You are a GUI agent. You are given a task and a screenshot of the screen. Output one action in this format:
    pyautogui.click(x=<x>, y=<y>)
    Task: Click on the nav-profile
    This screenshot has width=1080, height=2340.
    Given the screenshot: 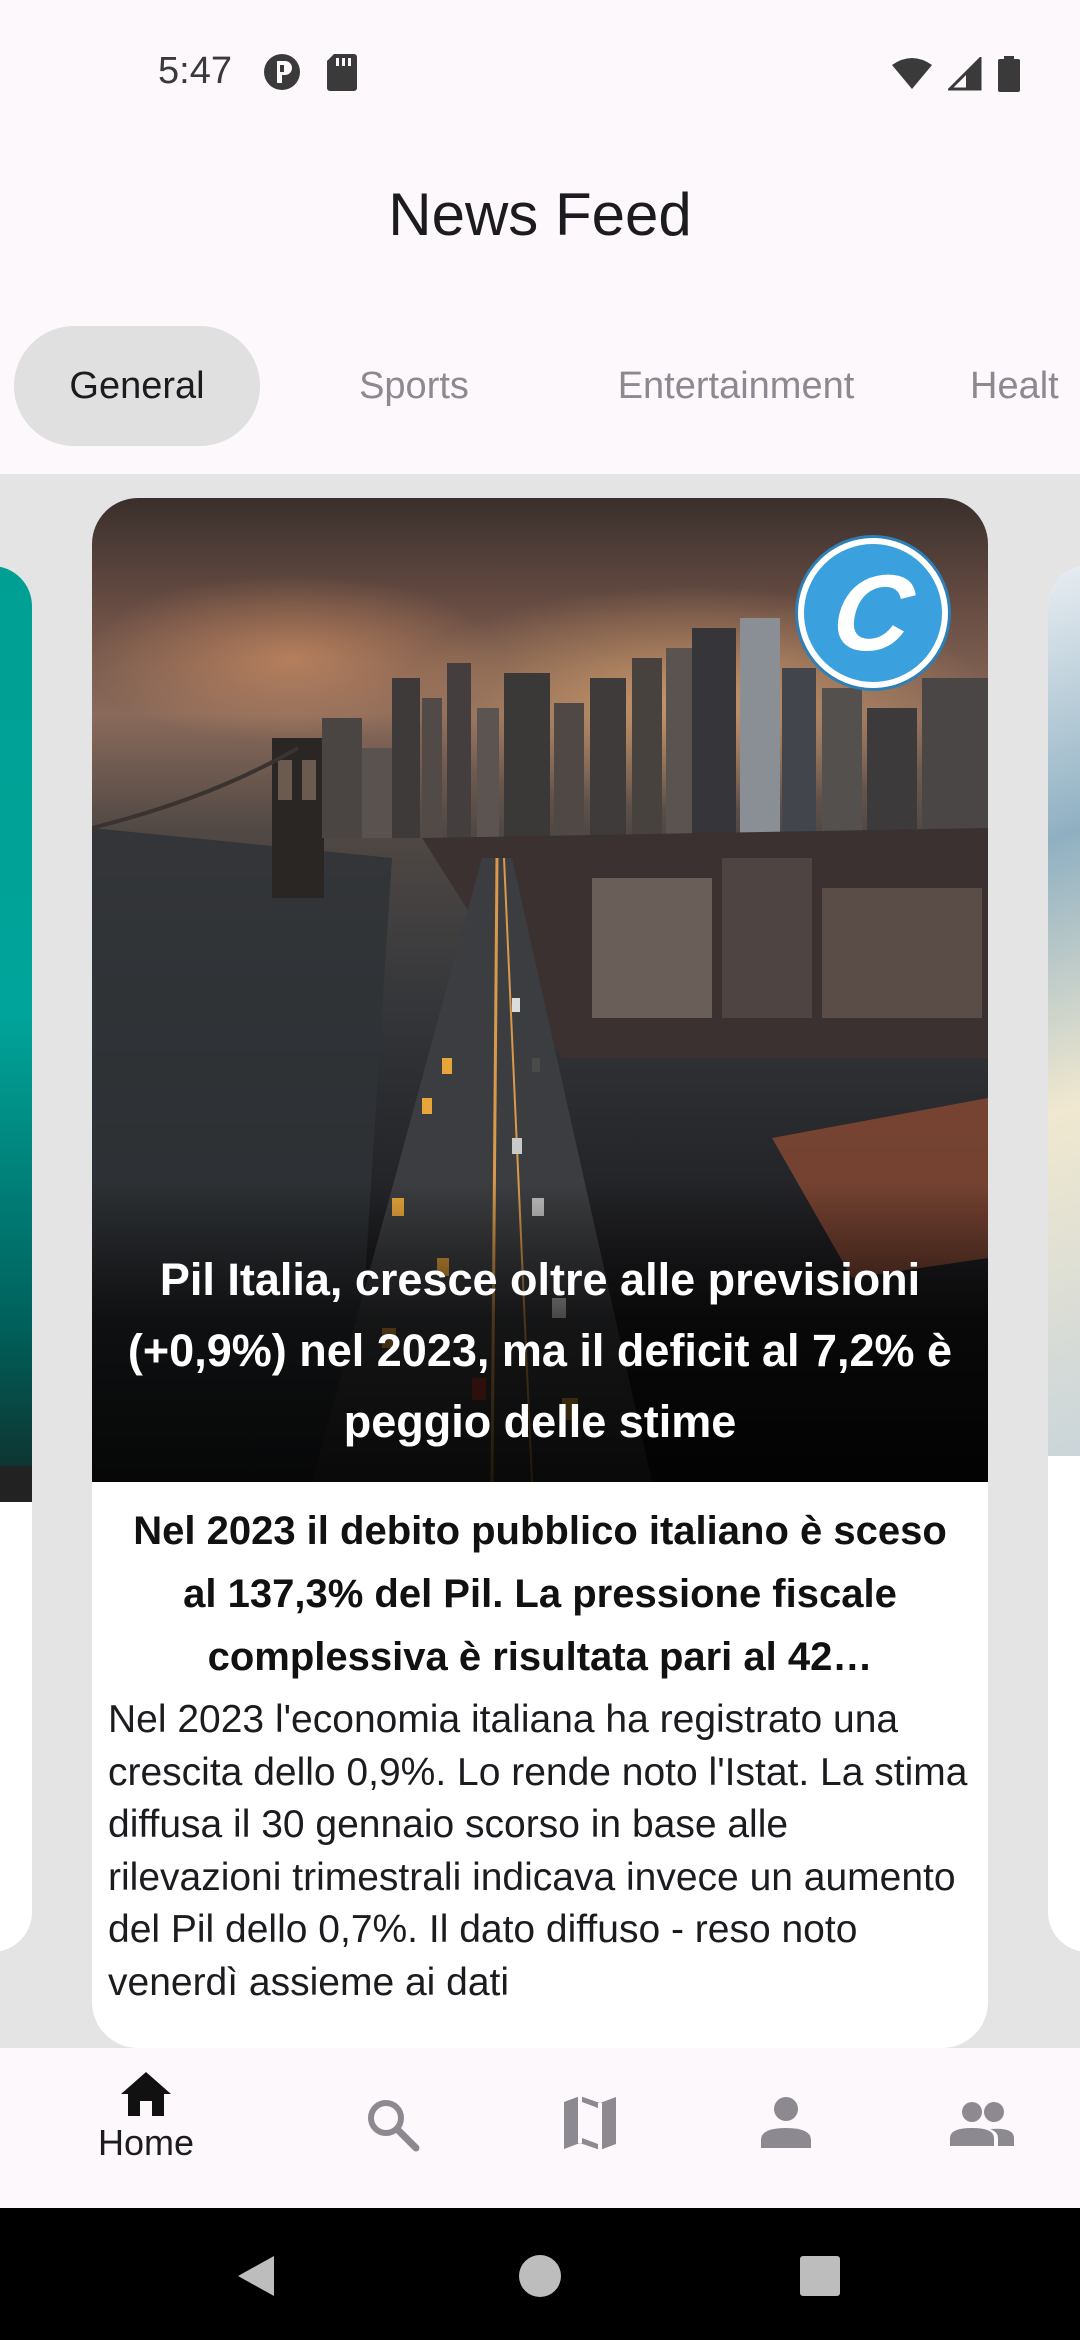 What is the action you would take?
    pyautogui.click(x=786, y=2128)
    